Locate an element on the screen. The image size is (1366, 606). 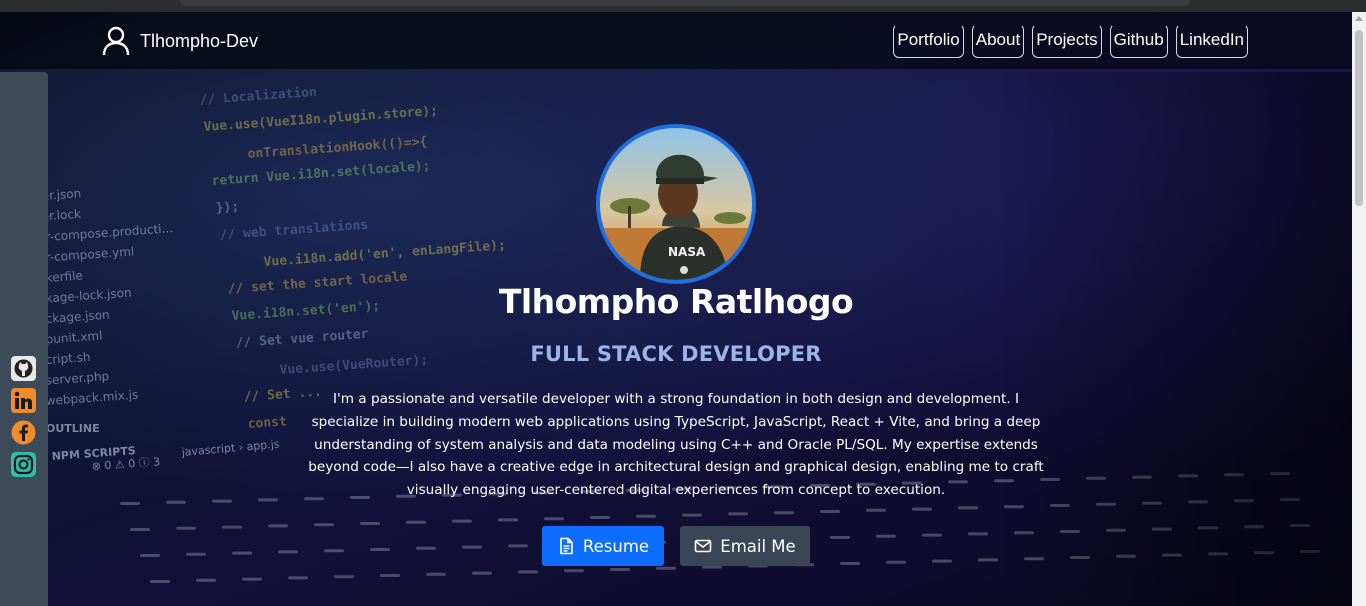
brand: Tlhompho-Dev is located at coordinates (180, 41).